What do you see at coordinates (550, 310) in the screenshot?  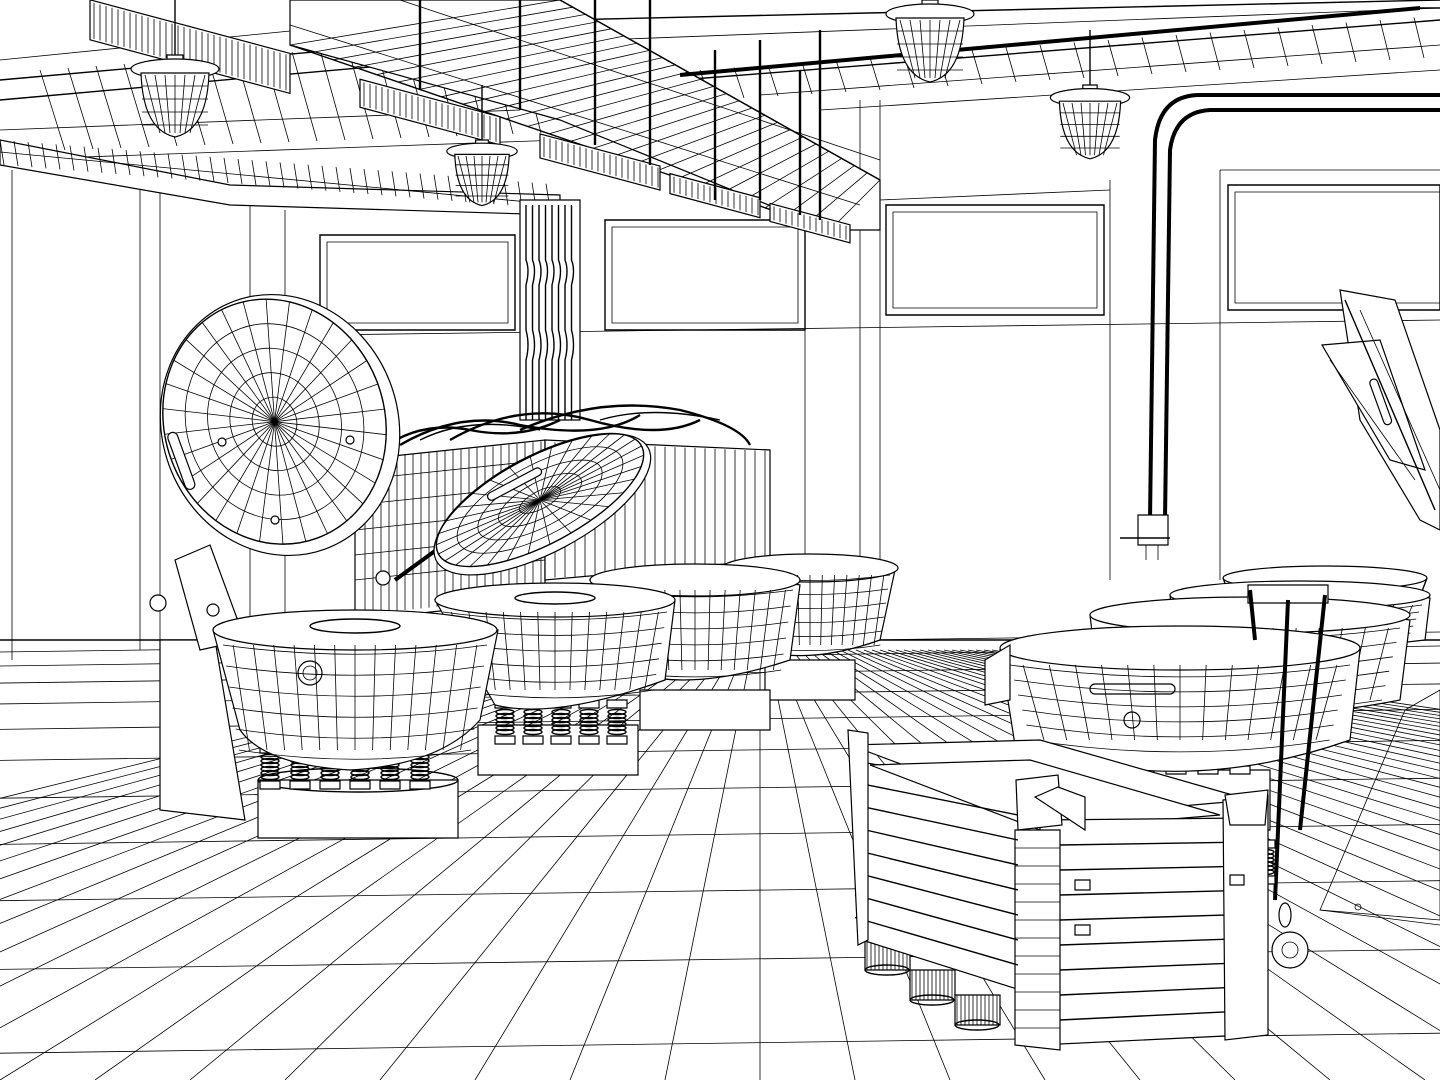 I see `cable-riser` at bounding box center [550, 310].